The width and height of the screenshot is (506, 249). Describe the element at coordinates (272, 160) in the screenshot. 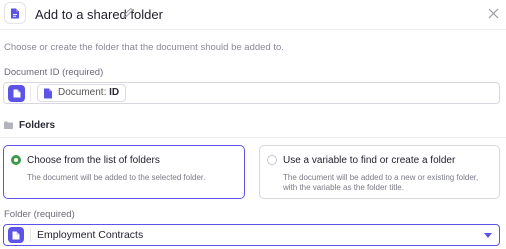

I see `radio-use-variable` at that location.